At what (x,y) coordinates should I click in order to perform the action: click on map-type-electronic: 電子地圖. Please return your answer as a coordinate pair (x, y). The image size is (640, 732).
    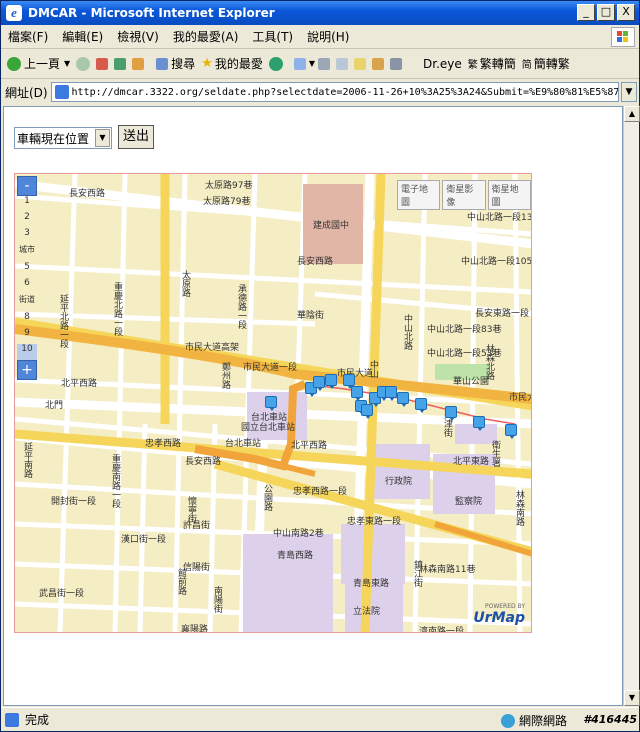
    Looking at the image, I should click on (419, 195).